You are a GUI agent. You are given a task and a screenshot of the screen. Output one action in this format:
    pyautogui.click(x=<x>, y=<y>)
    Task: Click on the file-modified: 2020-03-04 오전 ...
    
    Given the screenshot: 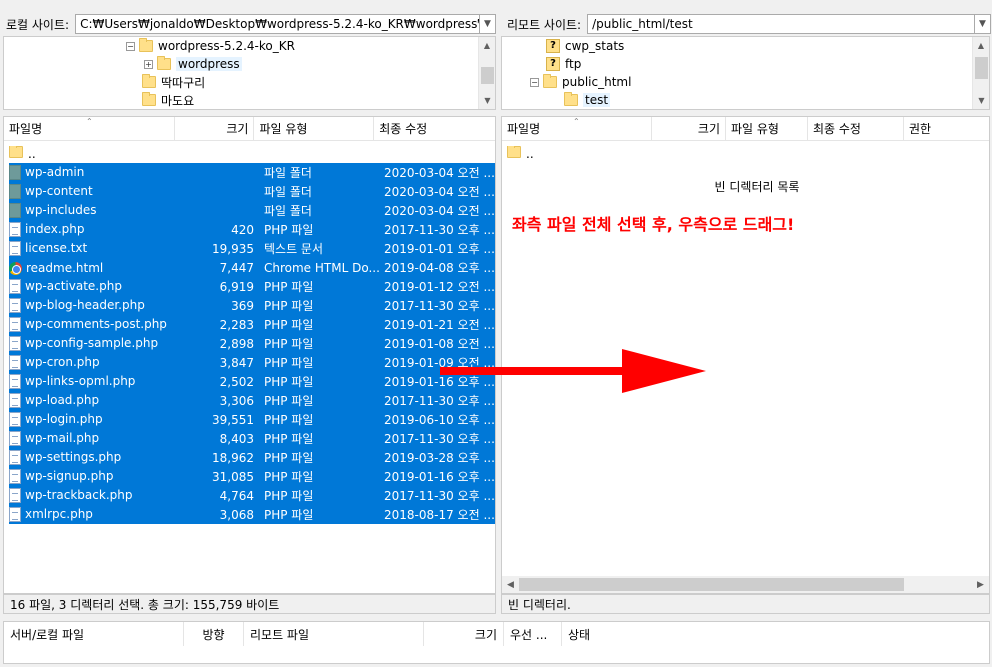 What is the action you would take?
    pyautogui.click(x=439, y=192)
    